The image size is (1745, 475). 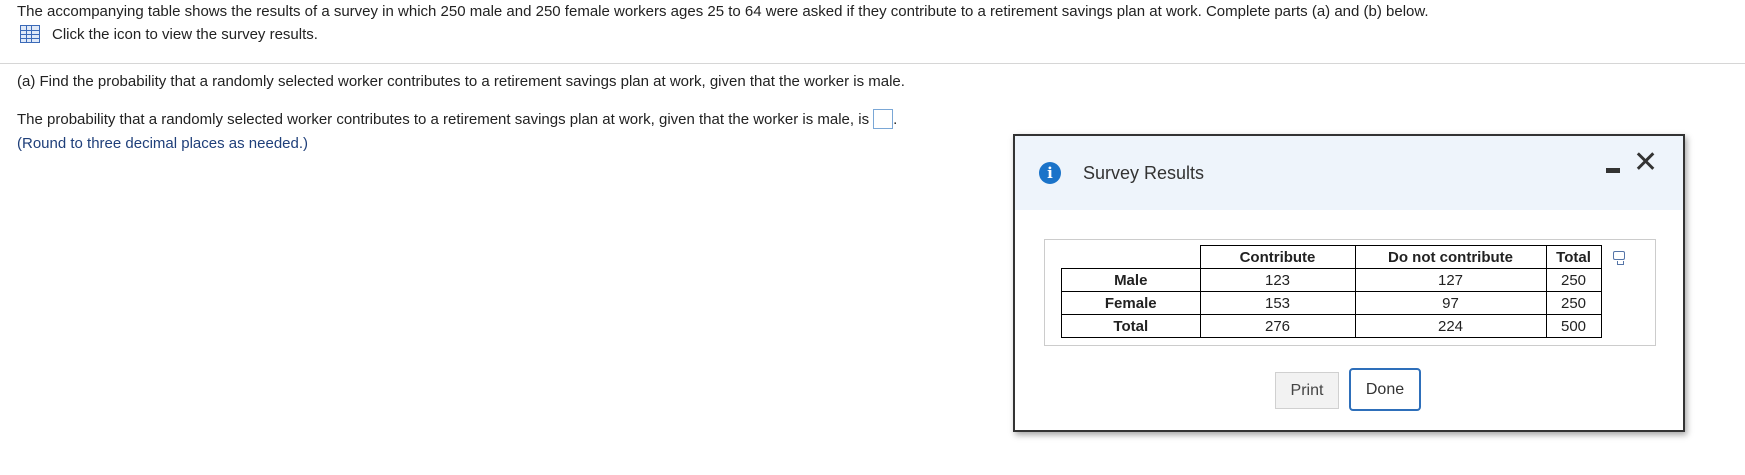 I want to click on table-cell: 97, so click(x=1450, y=303).